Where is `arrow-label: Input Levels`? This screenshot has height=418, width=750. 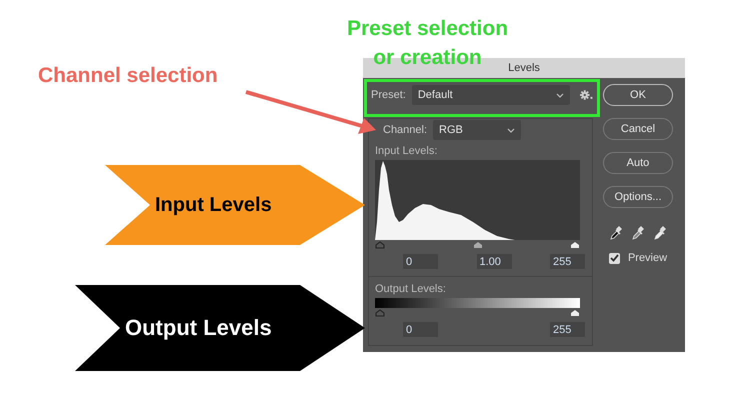
arrow-label: Input Levels is located at coordinates (213, 205).